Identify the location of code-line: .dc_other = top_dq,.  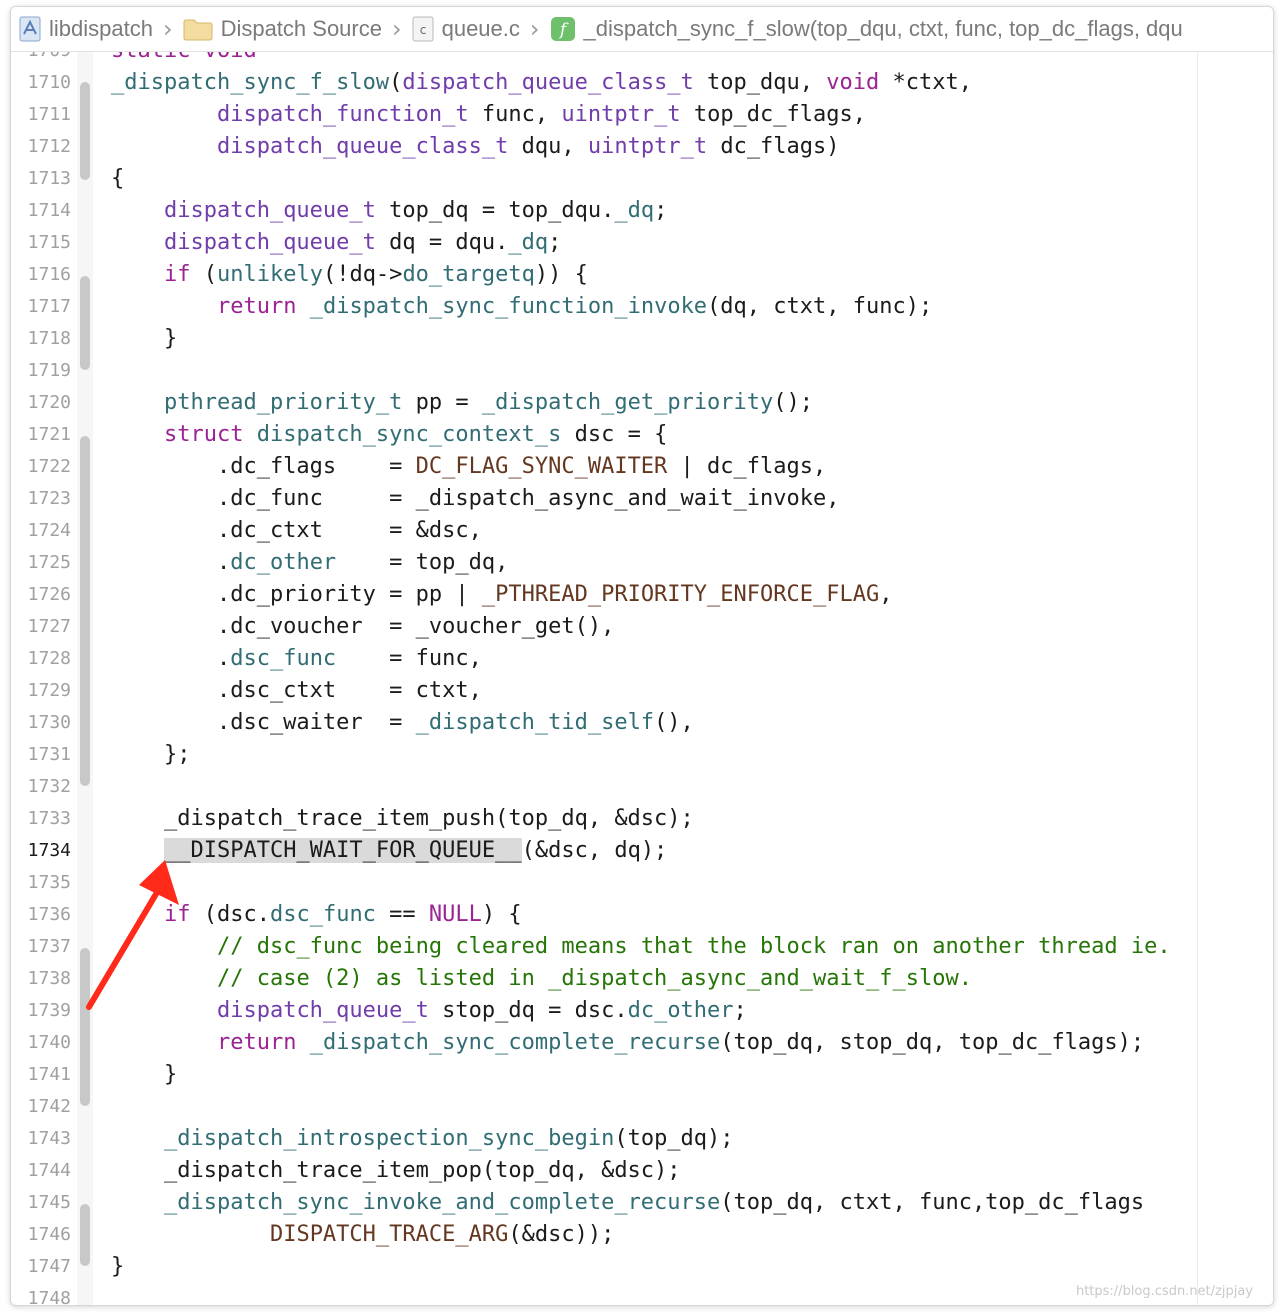
(309, 563).